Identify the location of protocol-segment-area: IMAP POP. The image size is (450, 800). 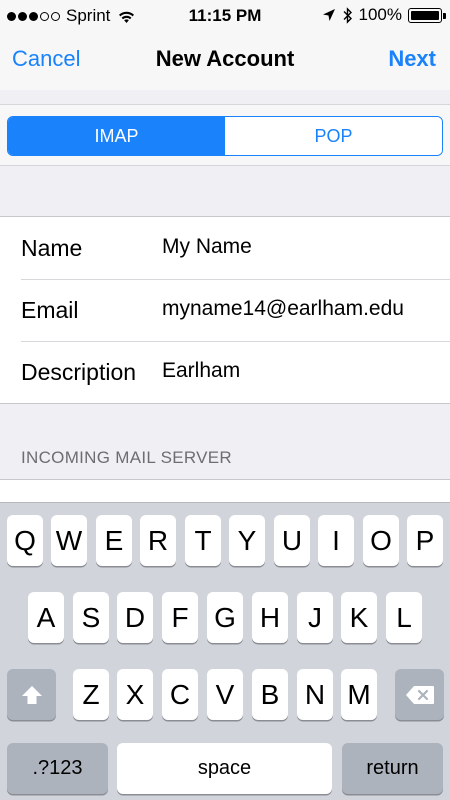
(225, 135).